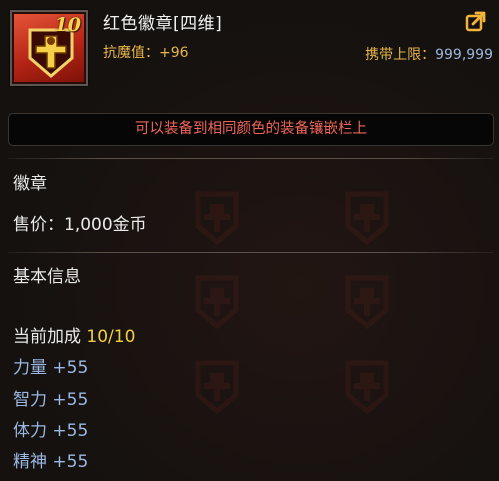  What do you see at coordinates (67, 25) in the screenshot?
I see `item-level-badge: 10` at bounding box center [67, 25].